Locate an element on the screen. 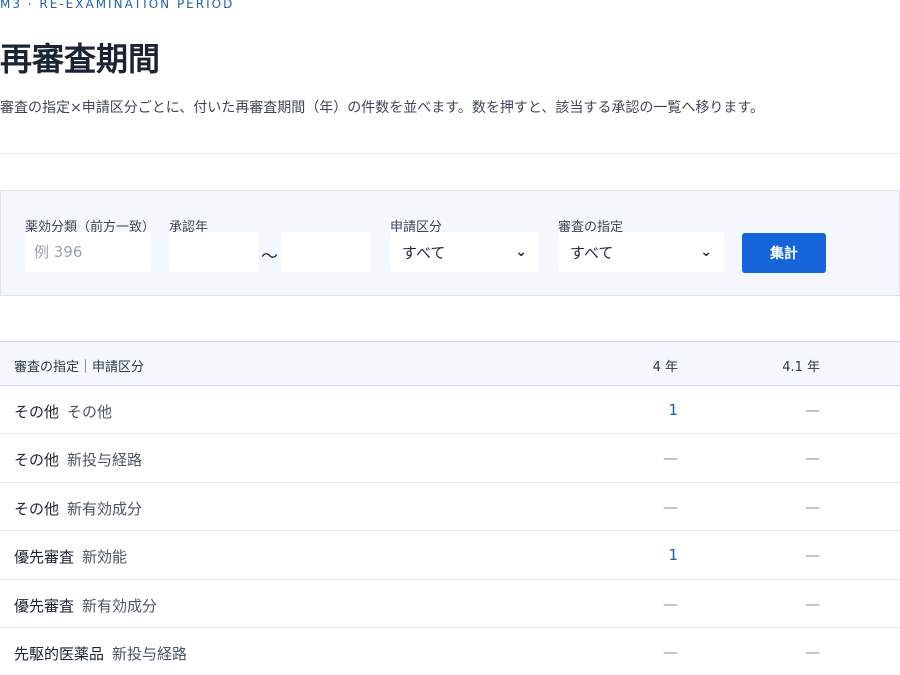 This screenshot has width=900, height=675. row-label: 優先審査 新効能 is located at coordinates (70, 556).